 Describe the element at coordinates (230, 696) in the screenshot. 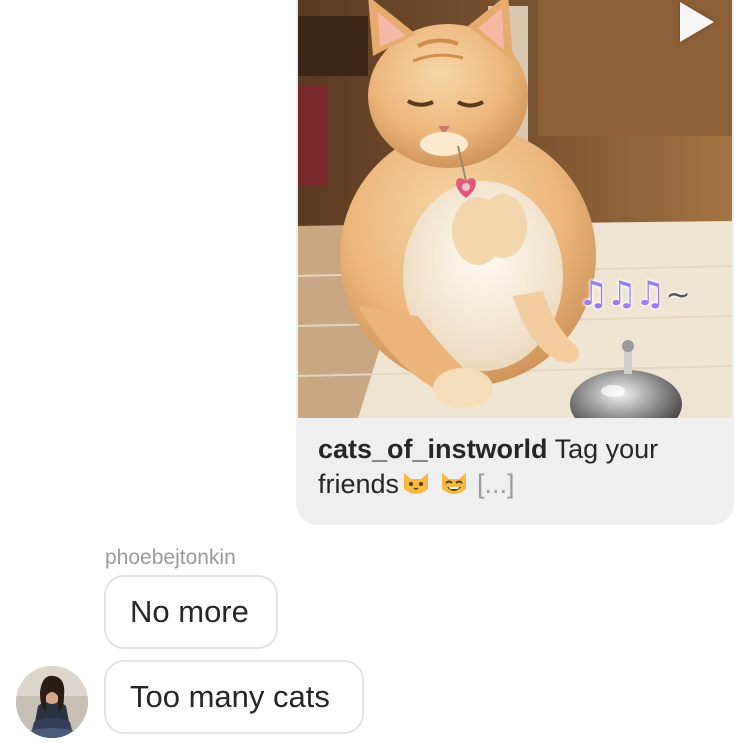

I see `message-text: Too many cats` at that location.